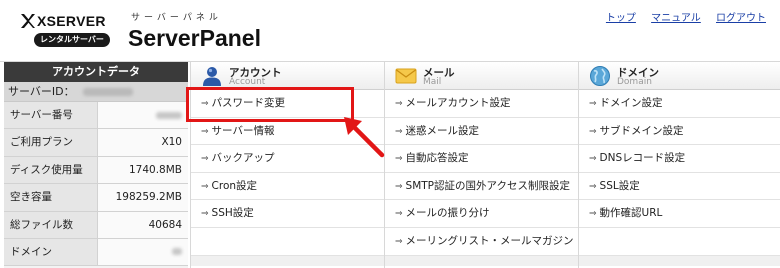  What do you see at coordinates (68, 30) in the screenshot?
I see `xserver-logo: XSERVER レンタルサーバー` at bounding box center [68, 30].